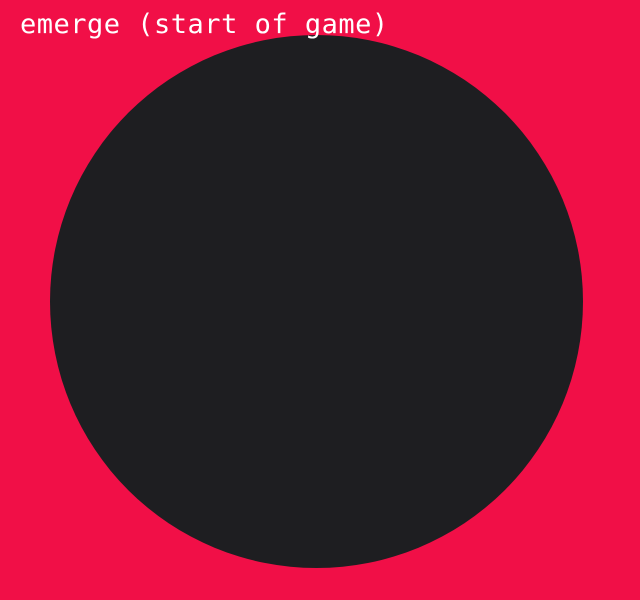 The height and width of the screenshot is (600, 640). I want to click on screen-title: emerge (start of game), so click(204, 24).